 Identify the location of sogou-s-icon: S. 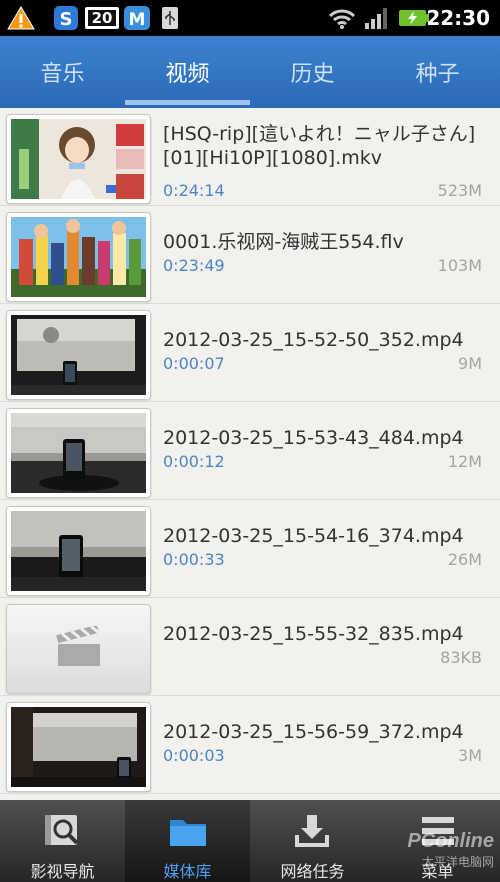
(66, 18).